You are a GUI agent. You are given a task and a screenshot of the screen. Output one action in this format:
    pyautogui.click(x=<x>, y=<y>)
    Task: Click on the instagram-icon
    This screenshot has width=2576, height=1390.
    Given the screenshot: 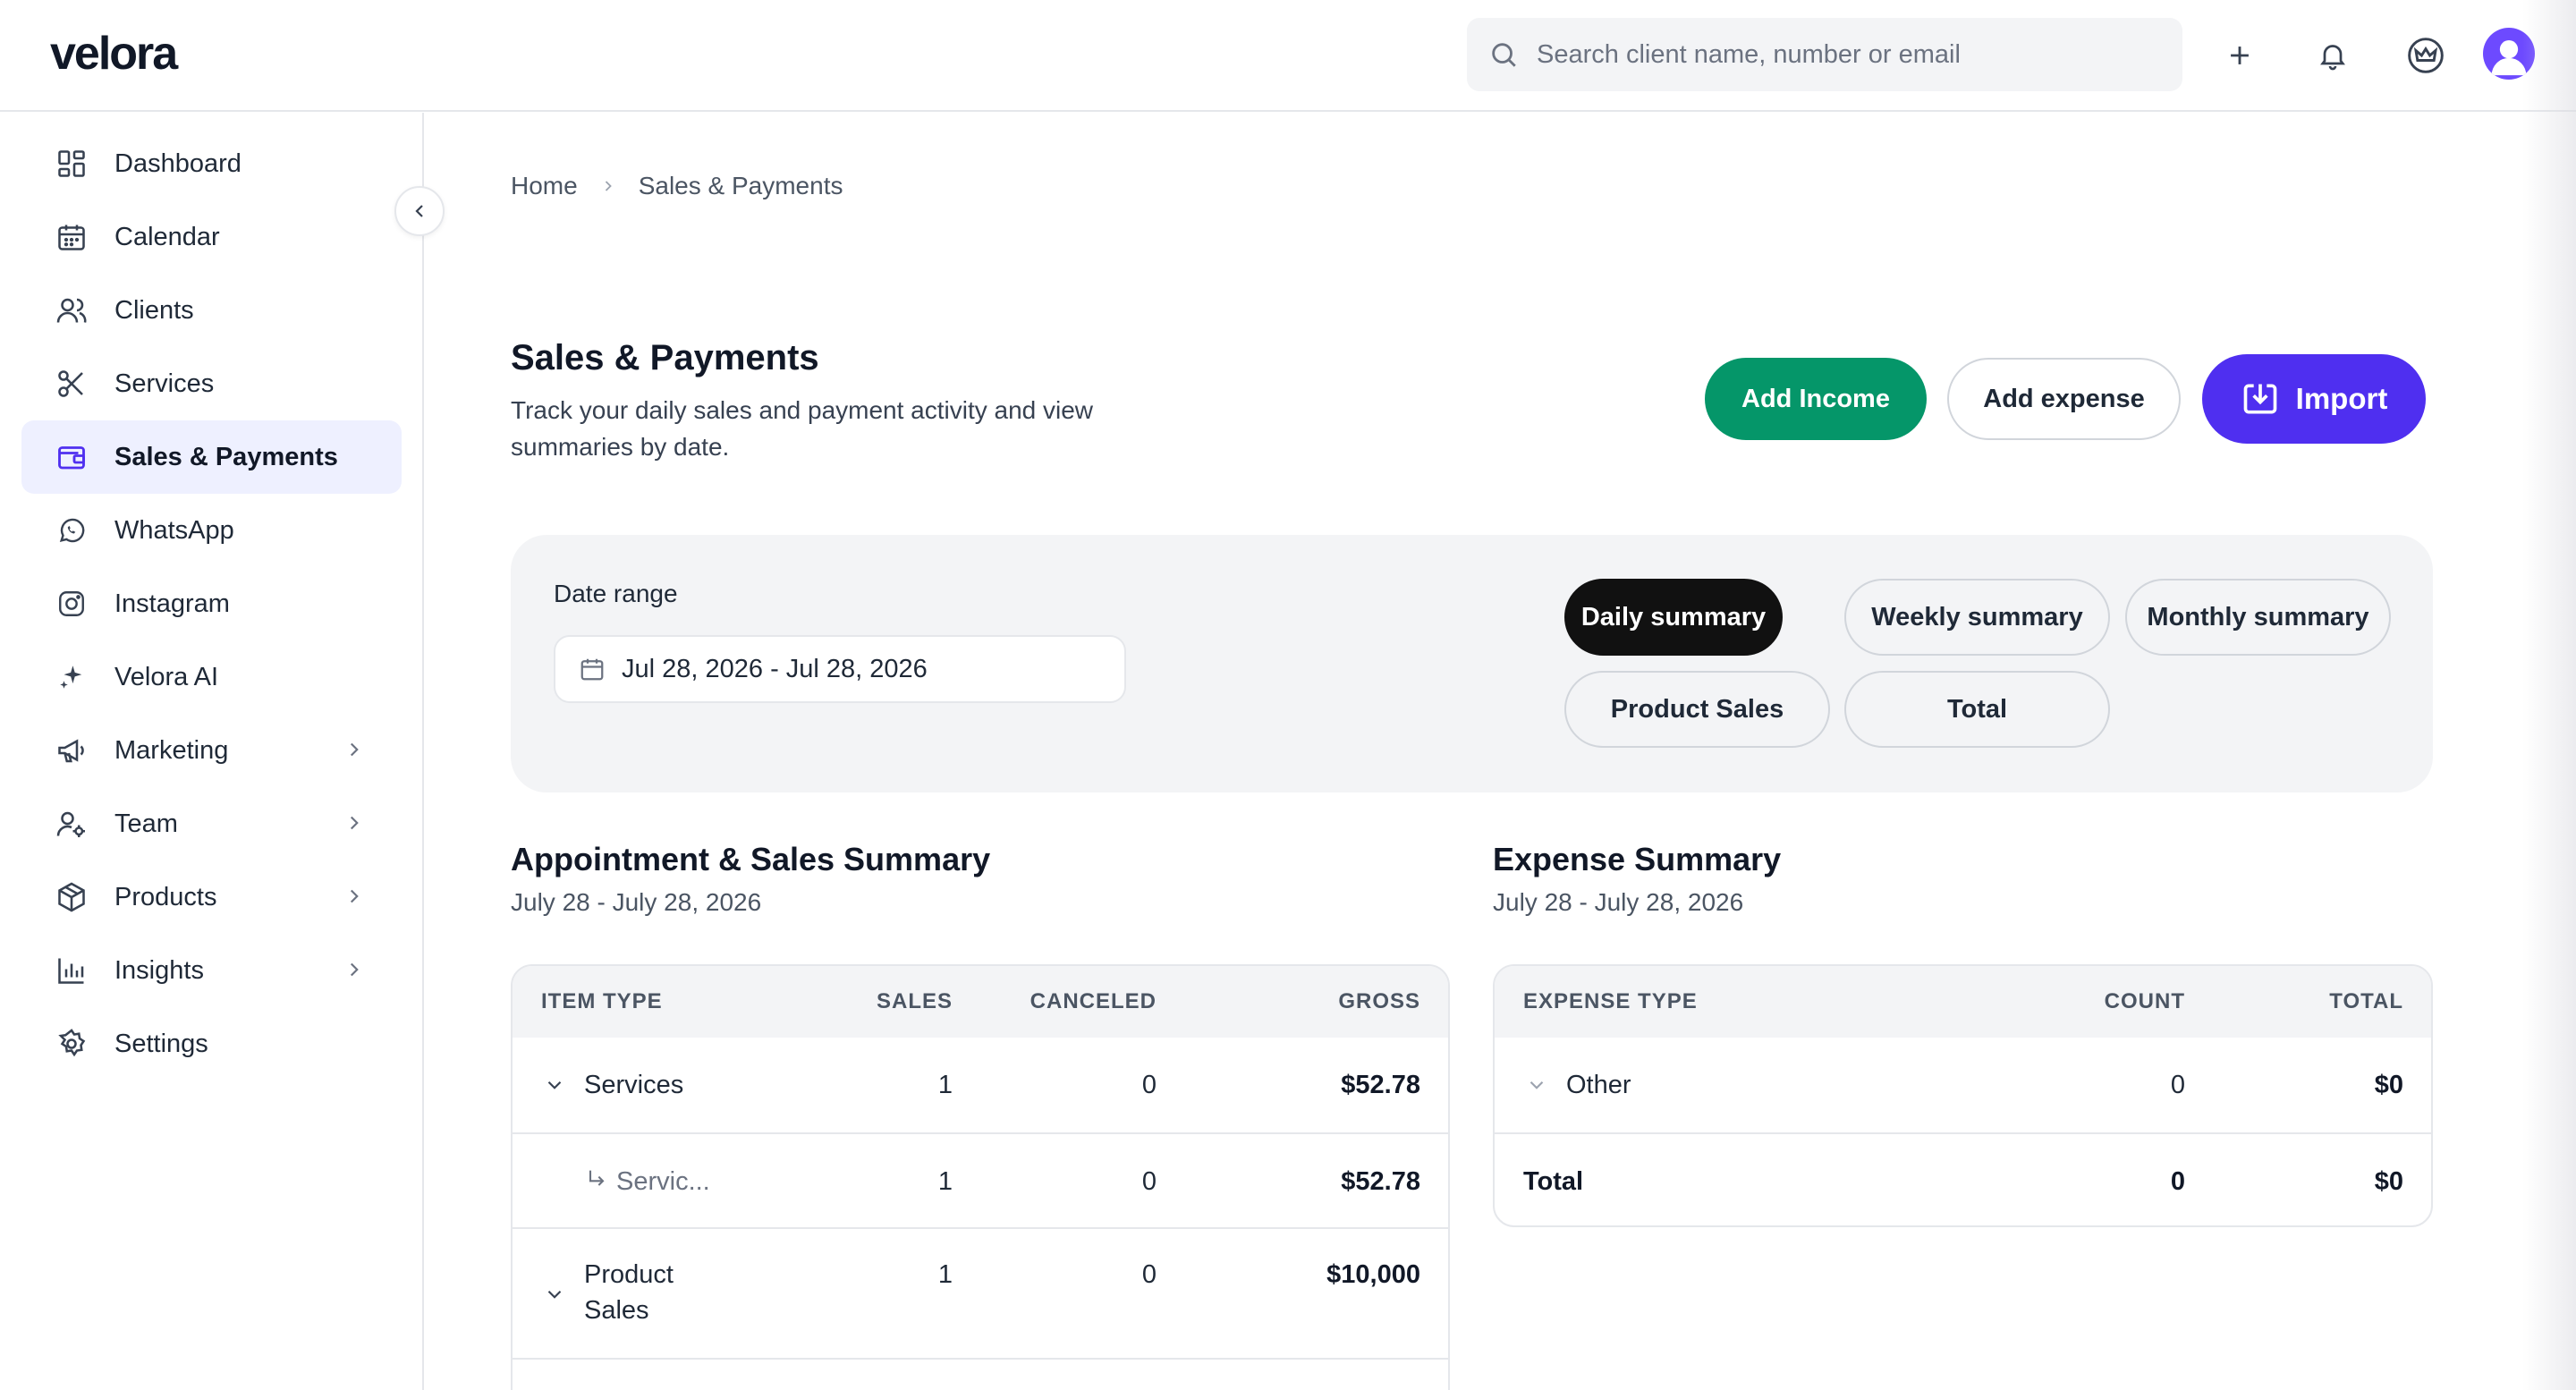 What is the action you would take?
    pyautogui.click(x=71, y=604)
    